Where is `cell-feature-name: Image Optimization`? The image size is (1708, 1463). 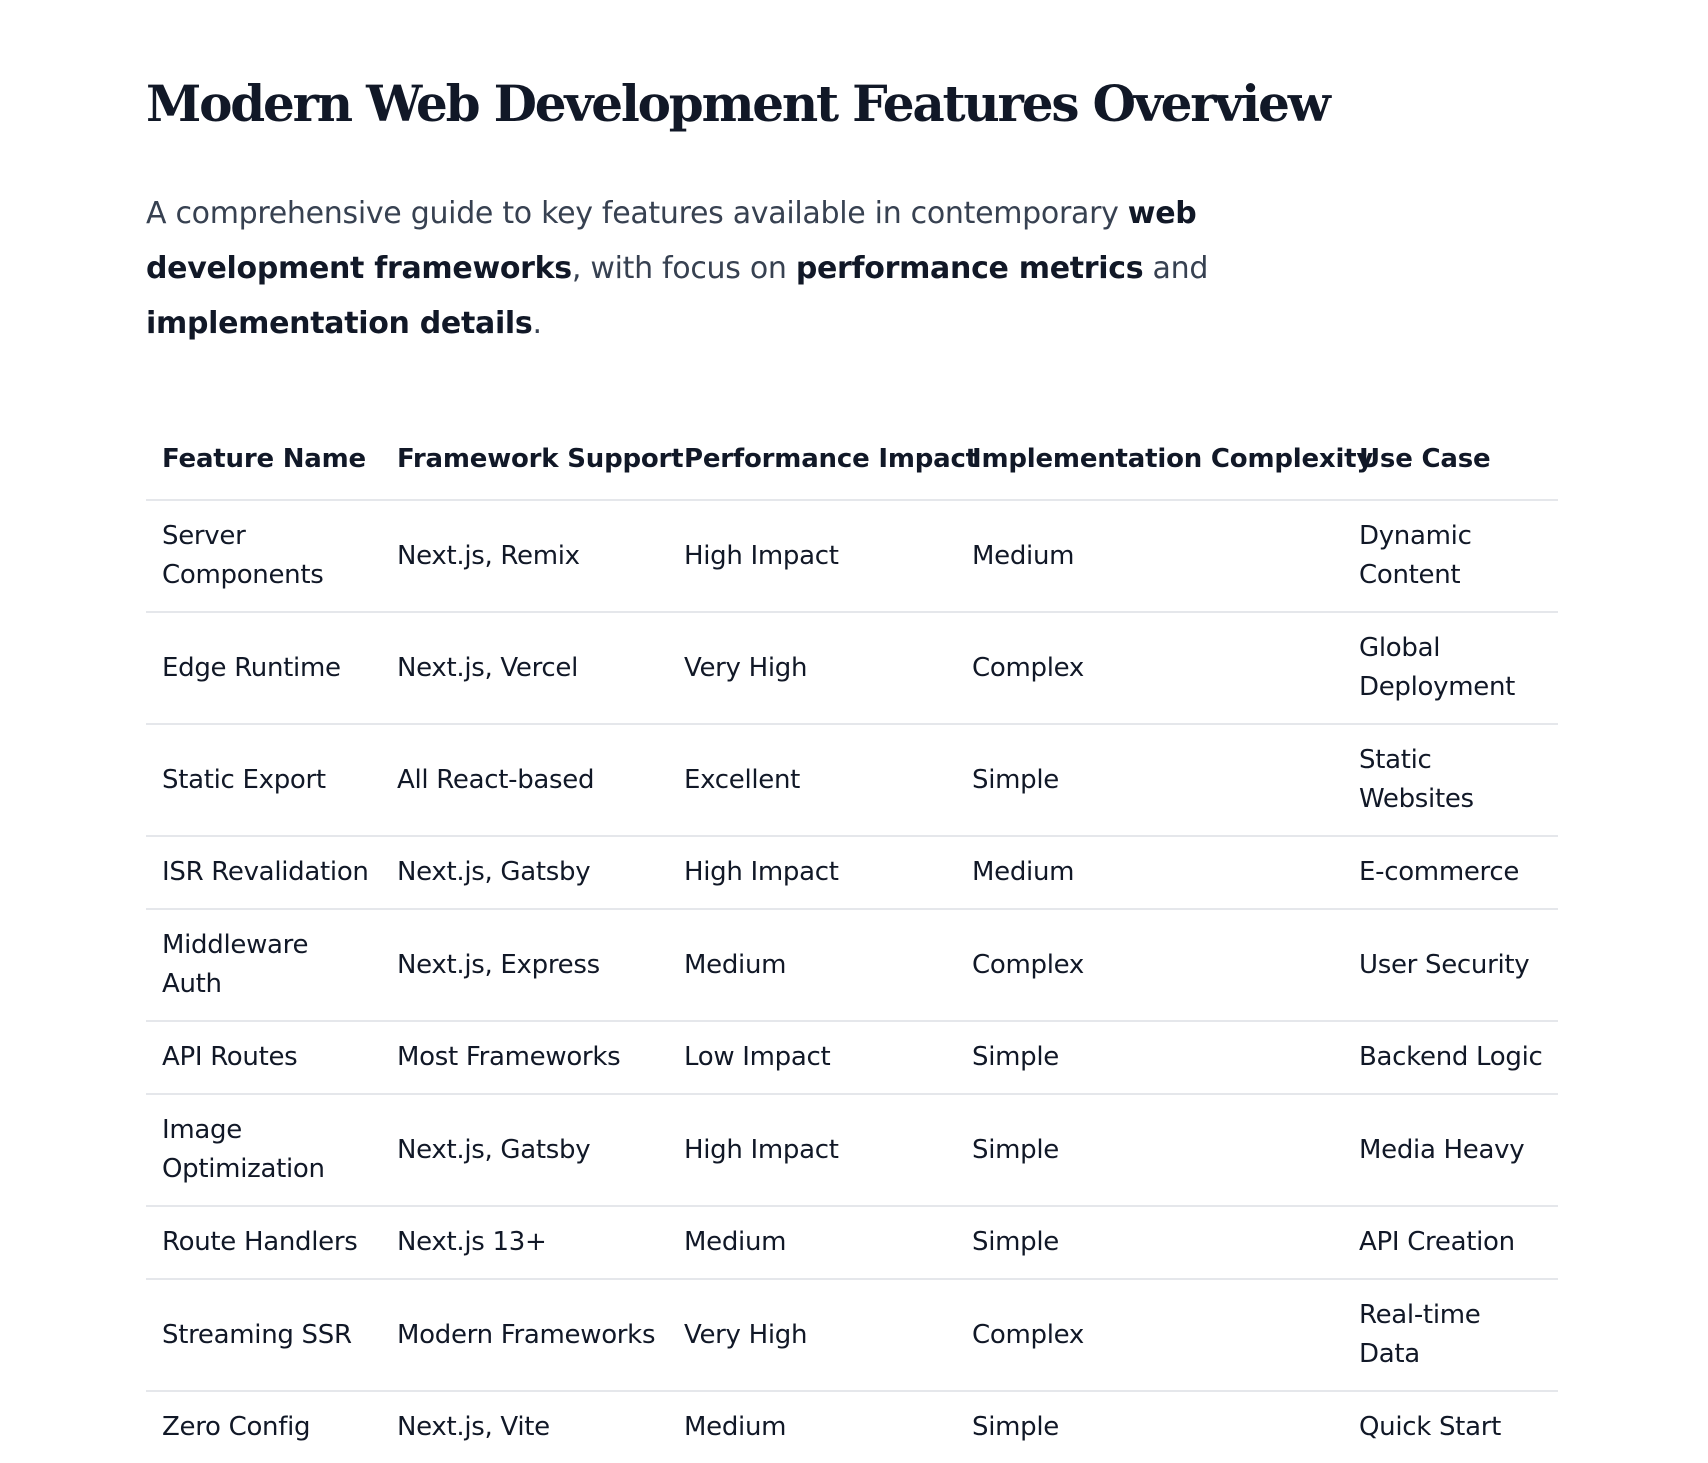
cell-feature-name: Image Optimization is located at coordinates (263, 1150).